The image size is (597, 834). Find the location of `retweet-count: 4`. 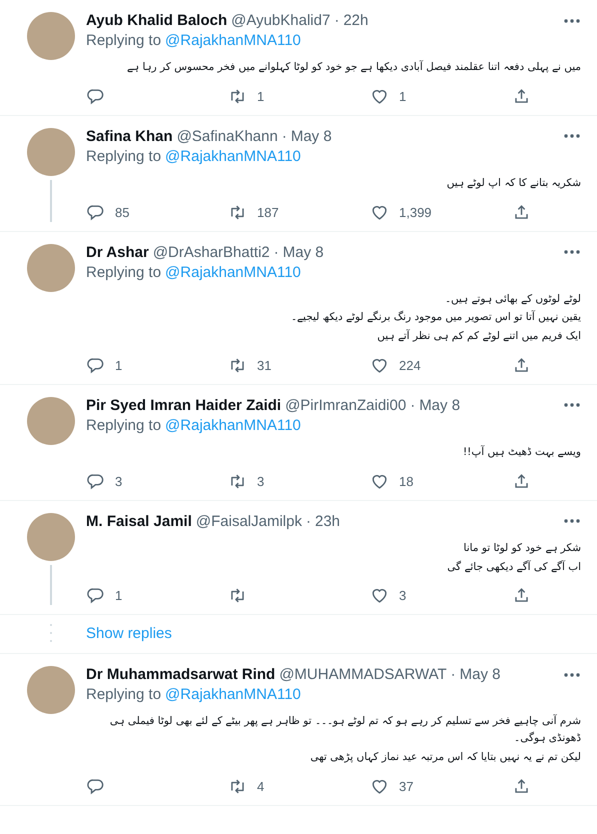

retweet-count: 4 is located at coordinates (260, 786).